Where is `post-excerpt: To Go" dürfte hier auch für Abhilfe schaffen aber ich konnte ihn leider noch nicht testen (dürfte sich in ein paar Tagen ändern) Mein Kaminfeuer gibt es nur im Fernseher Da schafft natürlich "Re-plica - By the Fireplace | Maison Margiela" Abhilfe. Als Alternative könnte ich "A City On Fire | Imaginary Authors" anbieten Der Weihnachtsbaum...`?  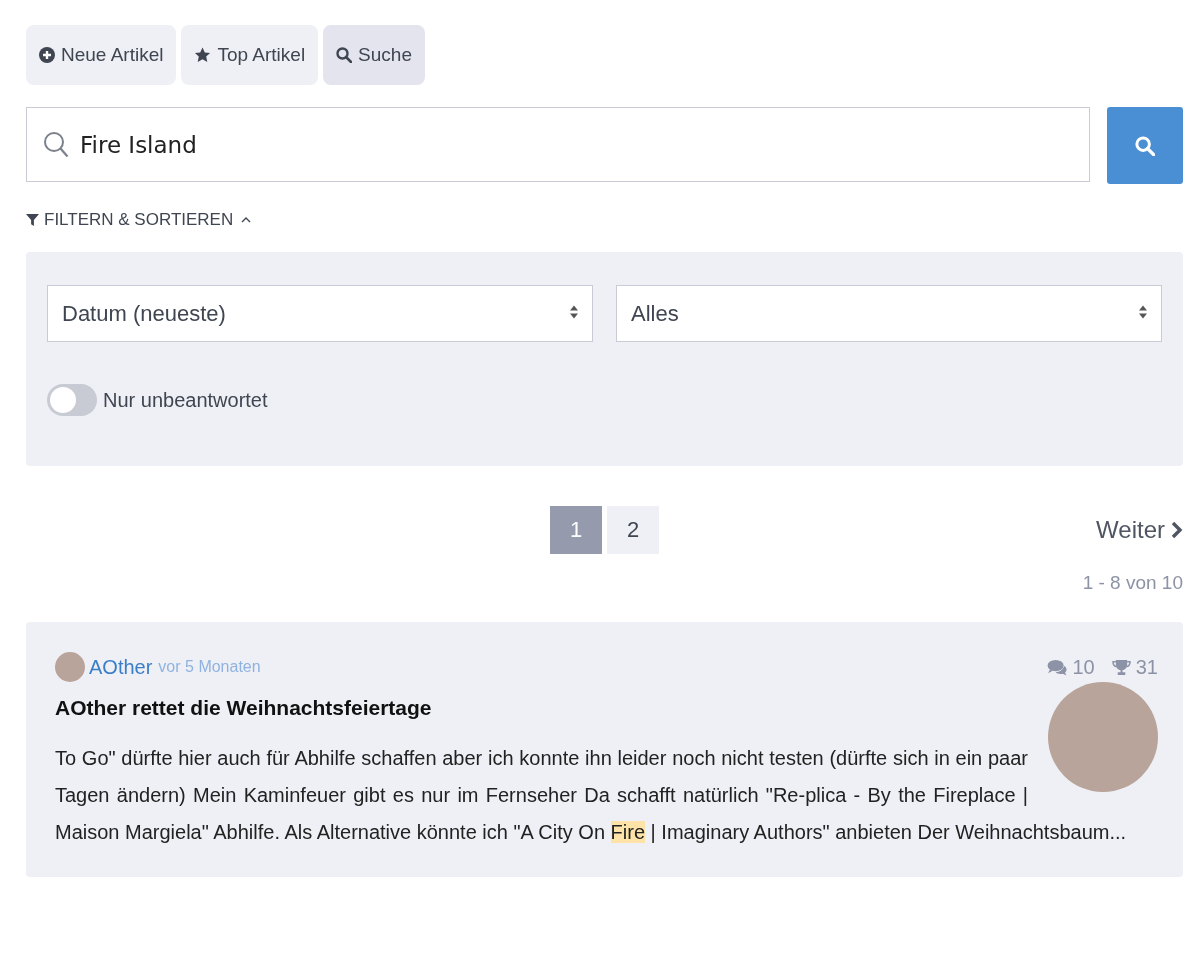 post-excerpt: To Go" dürfte hier auch für Abhilfe schaffen aber ich konnte ihn leider noch nicht testen (dürfte sich in ein paar Tagen ändern) Mein Kaminfeuer gibt es nur im Fernseher Da schafft natürlich "Re-plica - By the Fireplace | Maison Margiela" Abhilfe. Als Alternative könnte ich "A City On Fire | Imaginary Authors" anbieten Der Weihnachtsbaum... is located at coordinates (591, 795).